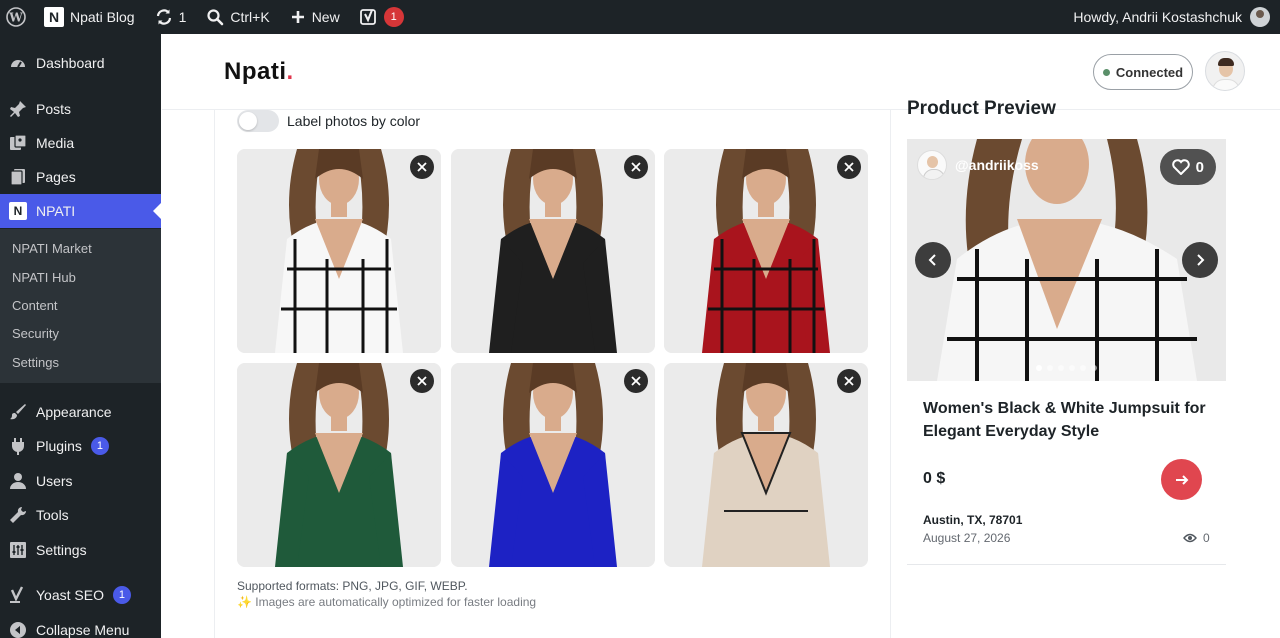 This screenshot has height=638, width=1280. Describe the element at coordinates (35, 333) in the screenshot. I see `submenu-item-security: Security` at that location.